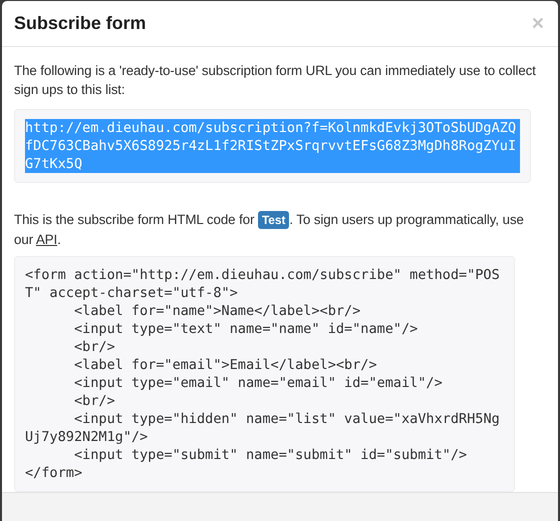 This screenshot has height=521, width=560. I want to click on intro-text: The following is a 'ready-to-use' subscription form URL you can immediately use to collect sign ups to this list:, so click(275, 80).